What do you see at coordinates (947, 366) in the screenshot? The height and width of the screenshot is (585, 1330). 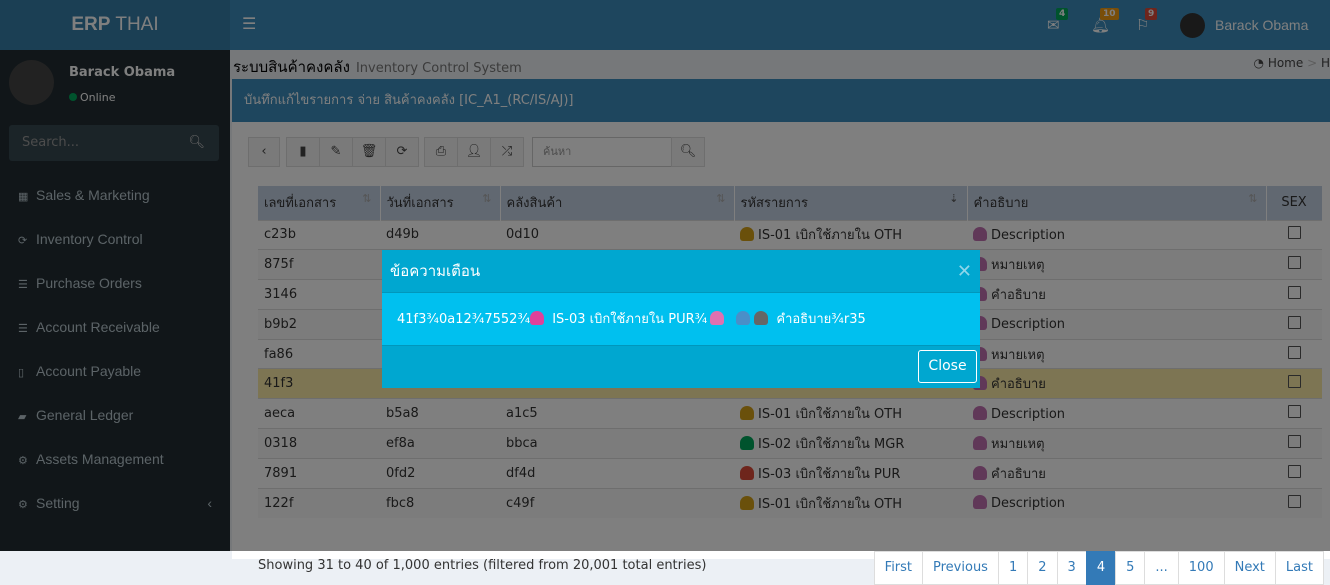 I see `close-button: Close` at bounding box center [947, 366].